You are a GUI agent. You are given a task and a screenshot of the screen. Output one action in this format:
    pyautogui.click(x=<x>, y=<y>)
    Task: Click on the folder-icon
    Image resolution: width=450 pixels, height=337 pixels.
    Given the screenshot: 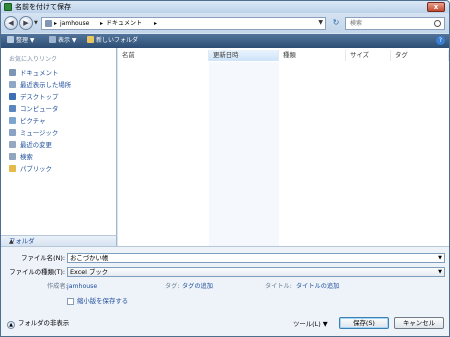 What is the action you would take?
    pyautogui.click(x=48, y=23)
    